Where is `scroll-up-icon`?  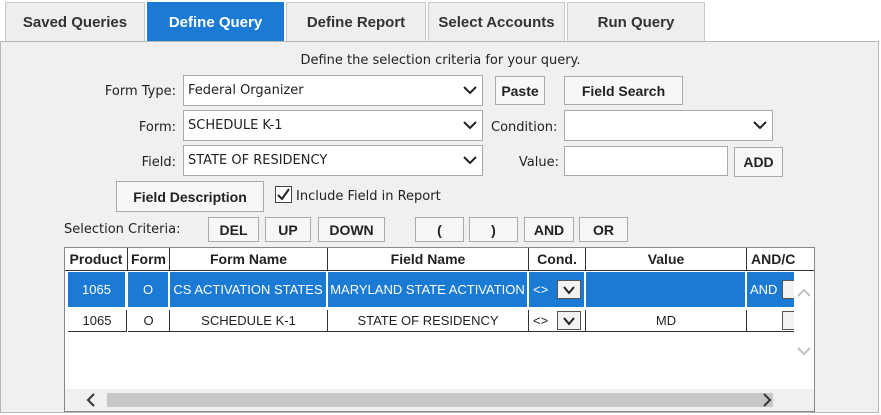 scroll-up-icon is located at coordinates (804, 293).